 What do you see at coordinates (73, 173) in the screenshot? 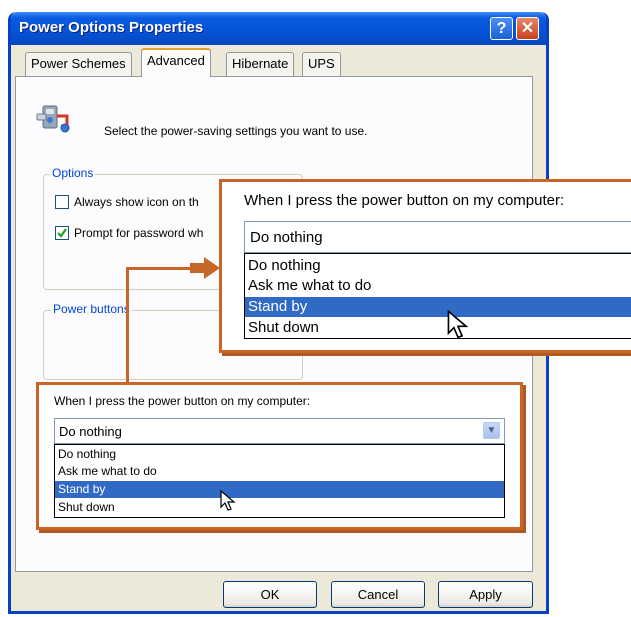
I see `options-group-label: Options` at bounding box center [73, 173].